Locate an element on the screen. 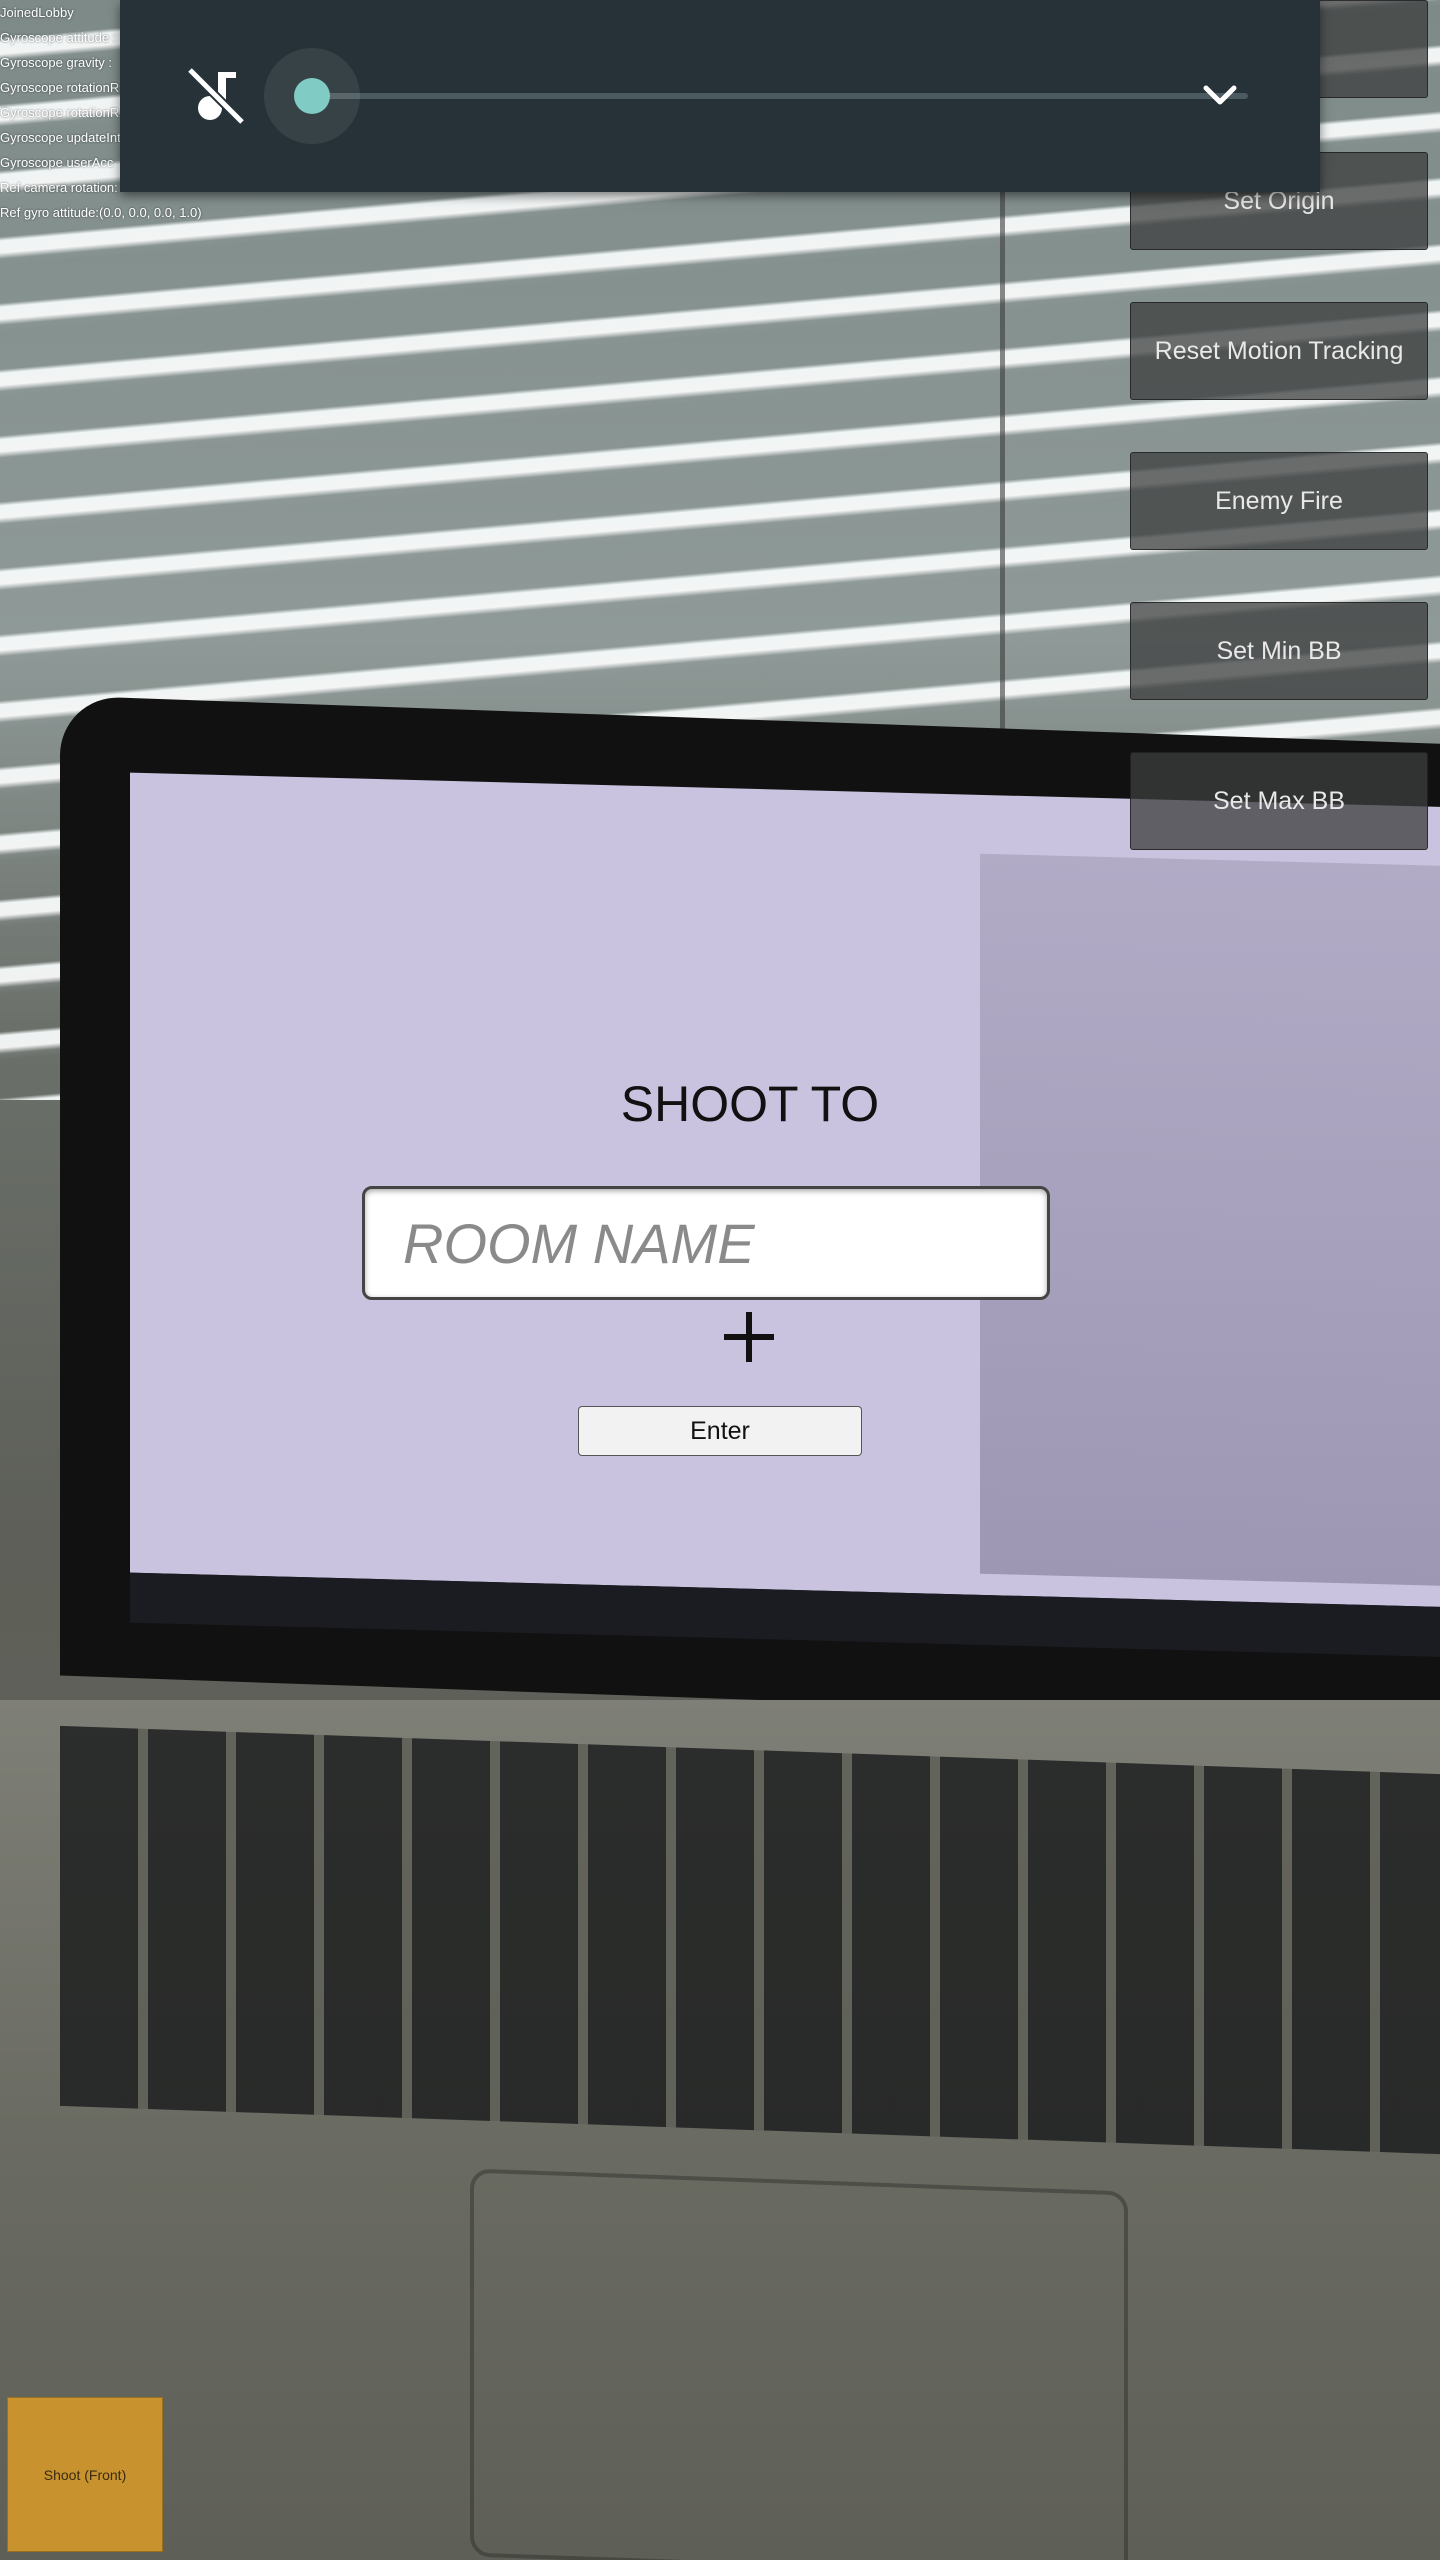 The image size is (1440, 2560). room-name-input is located at coordinates (706, 1243).